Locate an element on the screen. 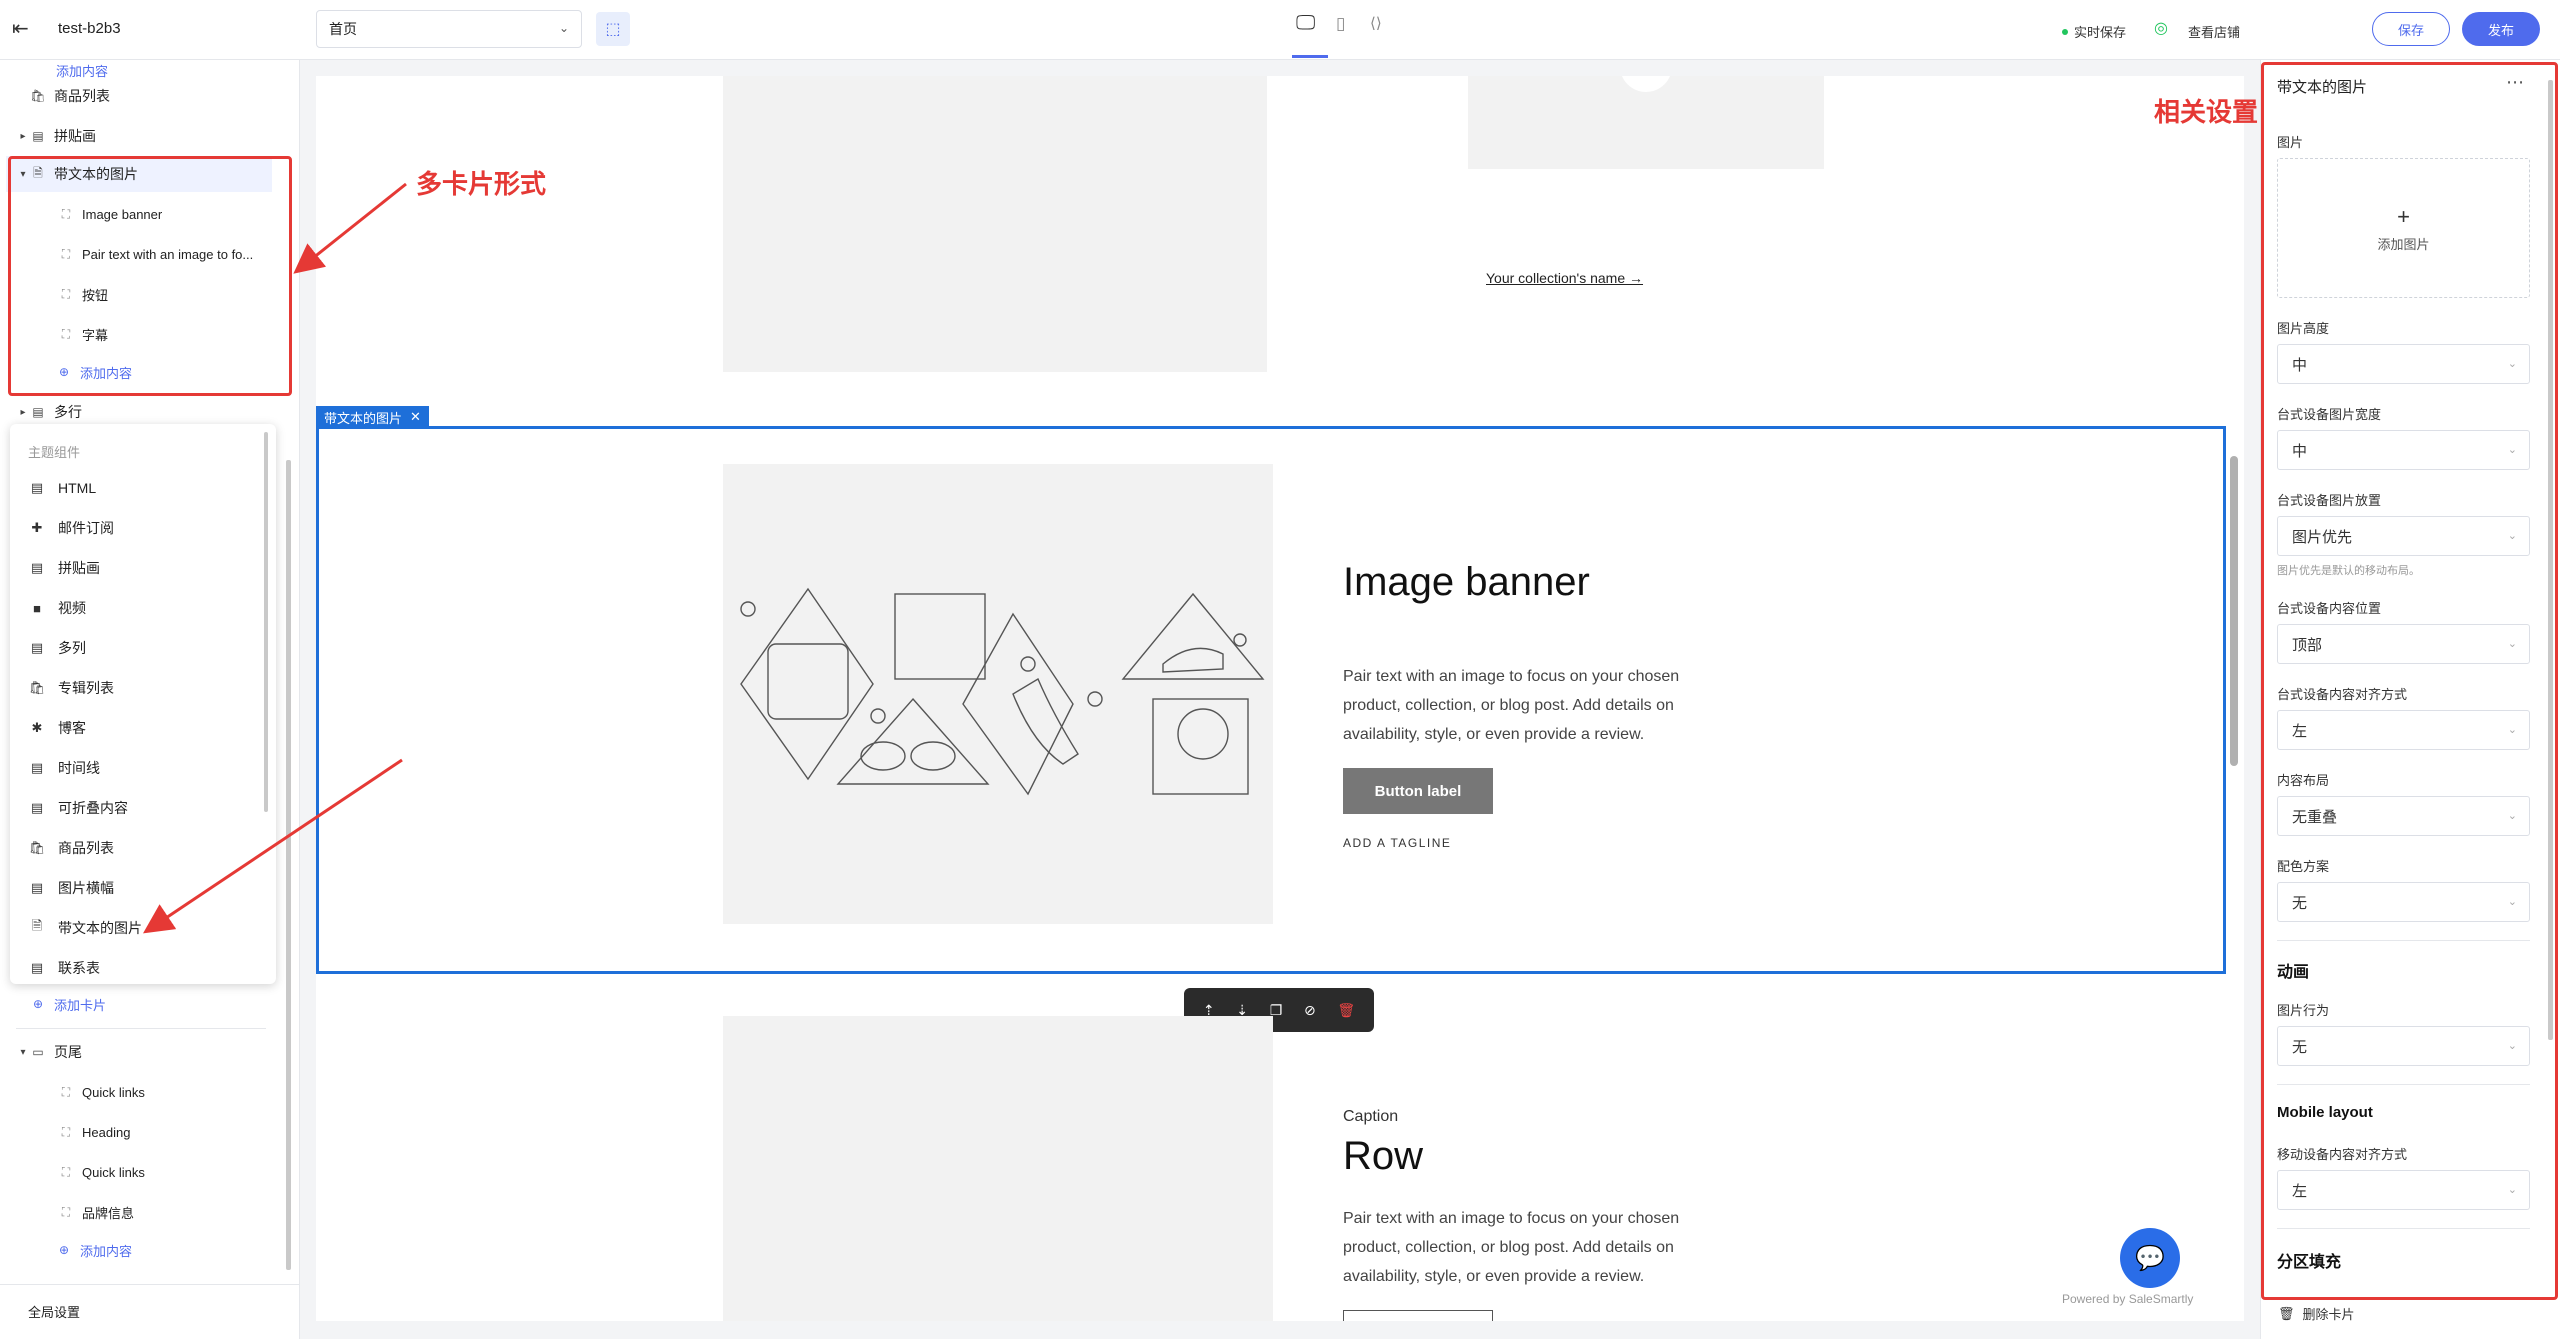 The width and height of the screenshot is (2560, 1339). annotation-arrow-tree is located at coordinates (350, 228).